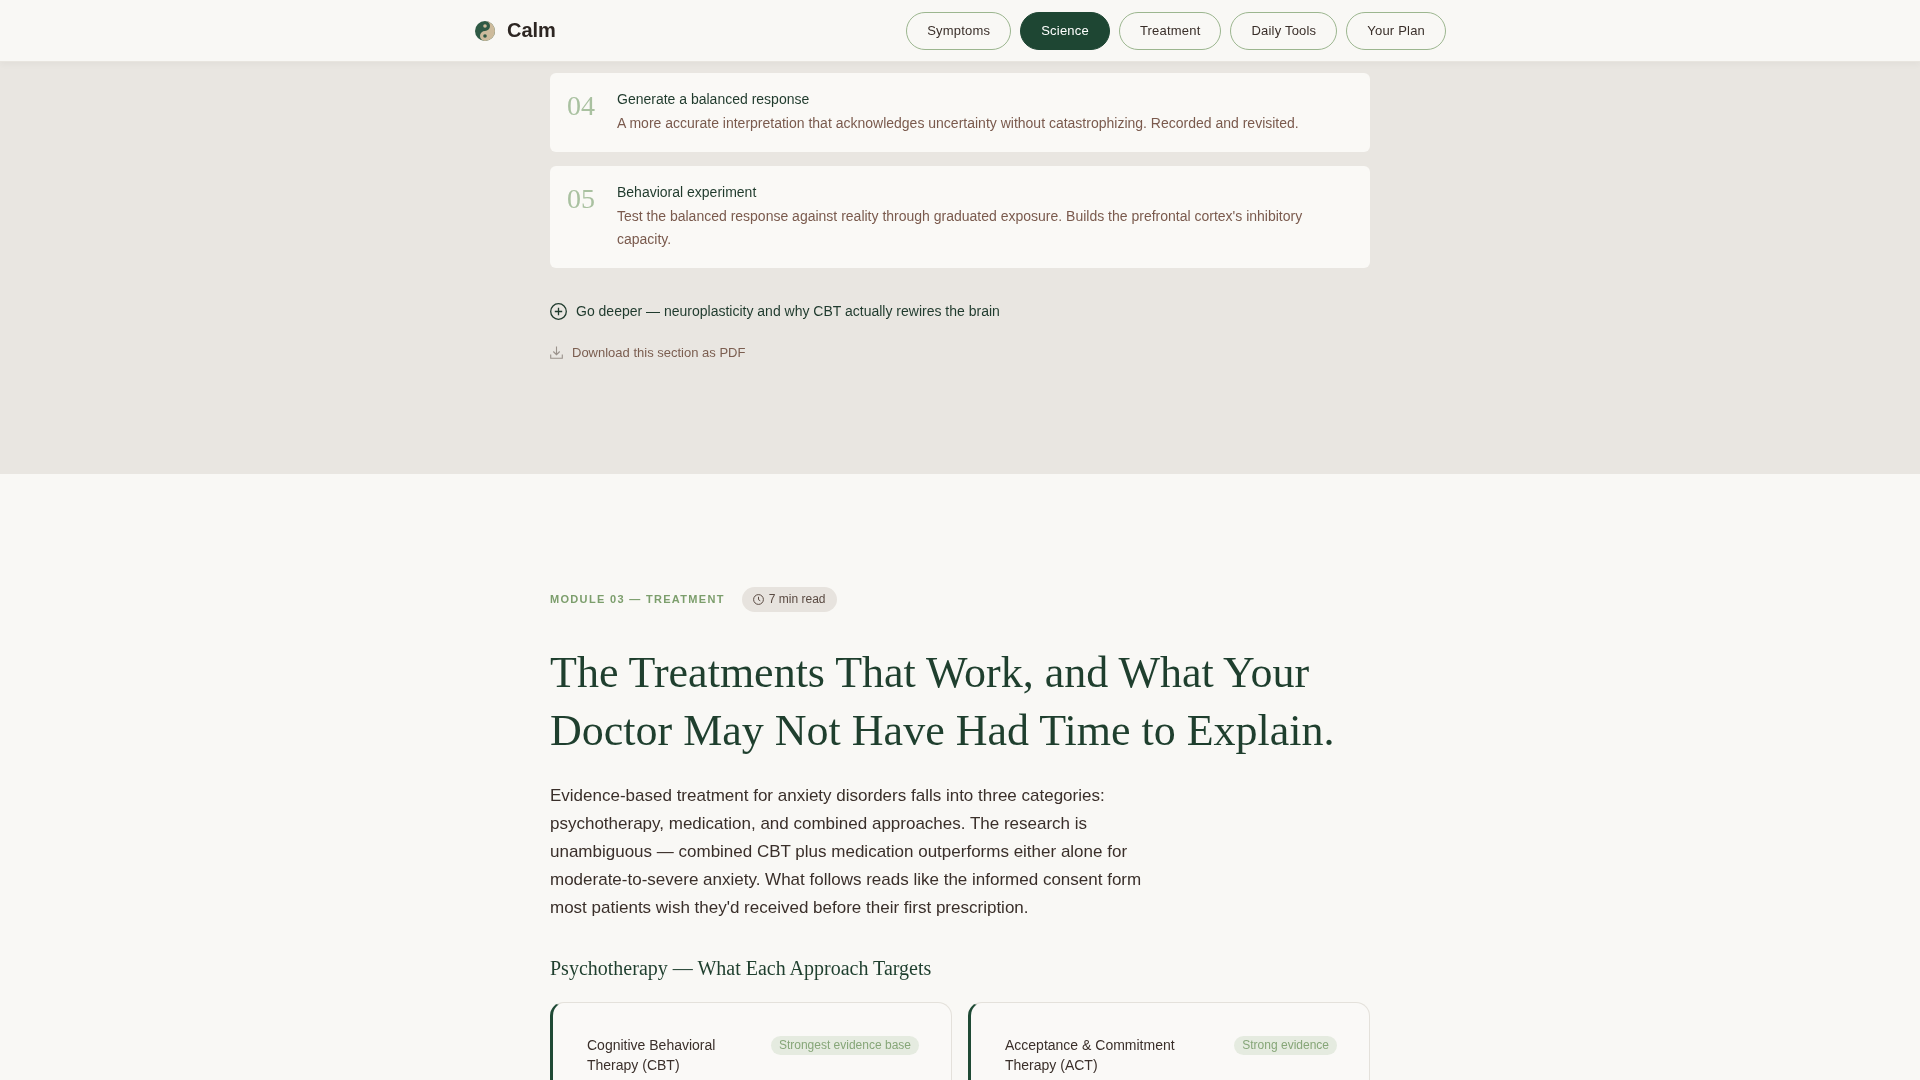  Describe the element at coordinates (581, 199) in the screenshot. I see `step-number: 05` at that location.